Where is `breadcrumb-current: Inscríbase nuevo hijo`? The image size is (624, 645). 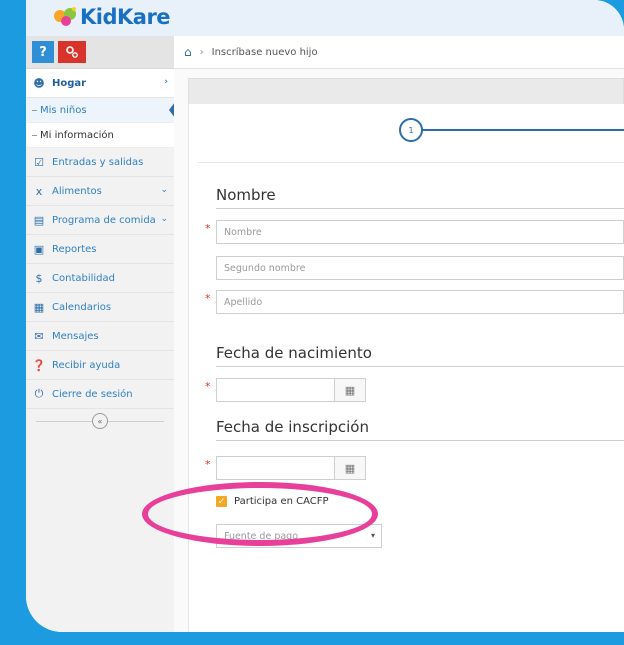
breadcrumb-current: Inscríbase nuevo hijo is located at coordinates (264, 52).